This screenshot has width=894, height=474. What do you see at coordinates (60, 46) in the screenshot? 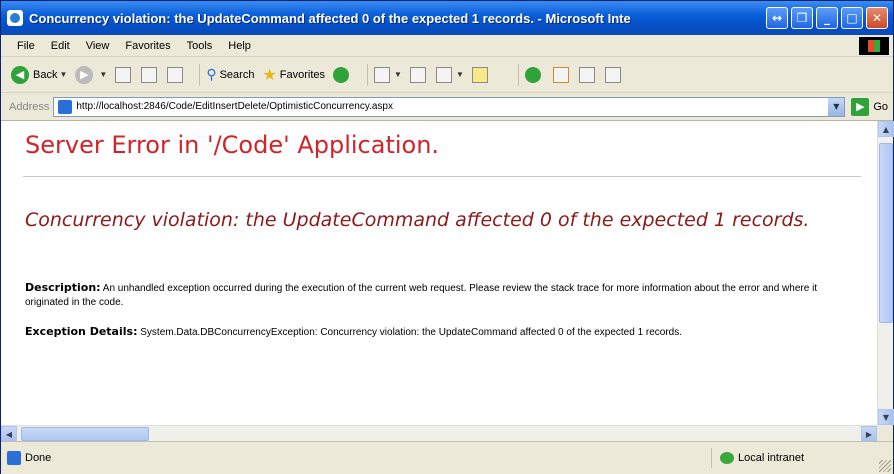
I see `menu-edit: Edit` at bounding box center [60, 46].